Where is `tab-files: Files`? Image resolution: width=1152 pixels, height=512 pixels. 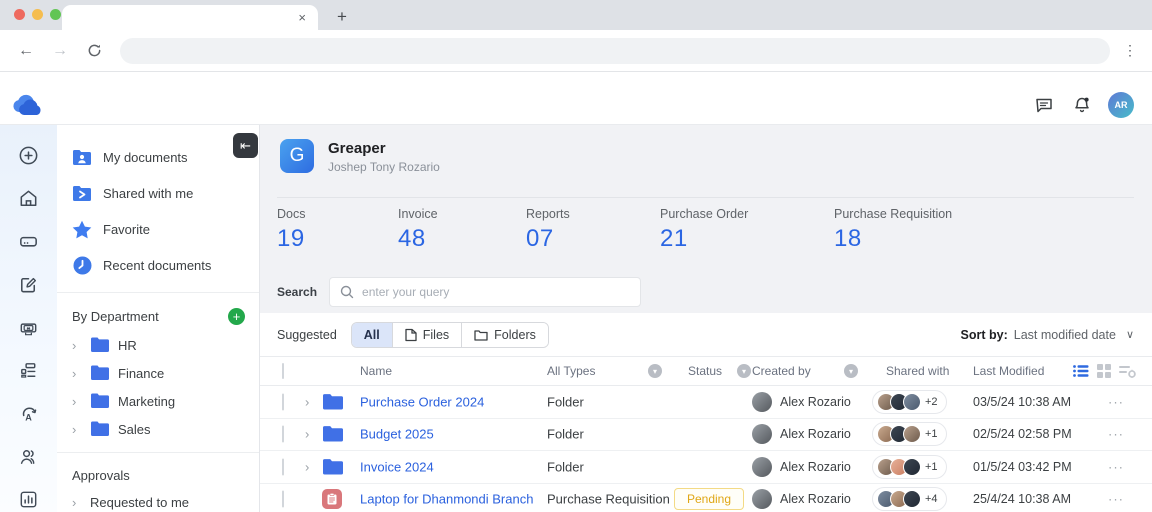
tab-files: Files is located at coordinates (427, 334).